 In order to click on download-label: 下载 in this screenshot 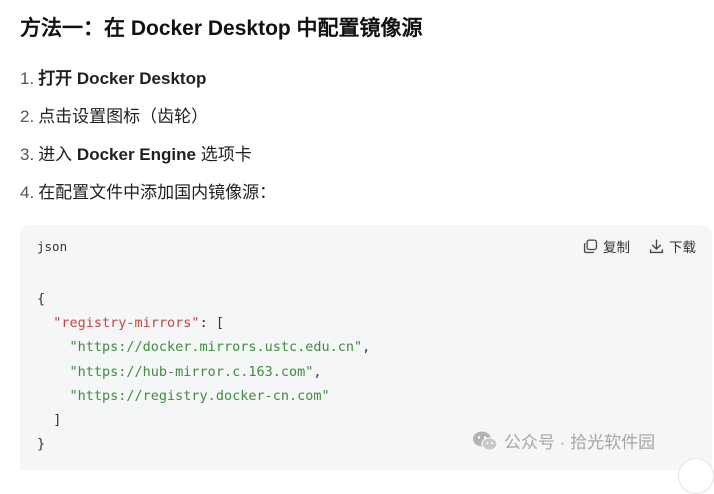, I will do `click(682, 247)`.